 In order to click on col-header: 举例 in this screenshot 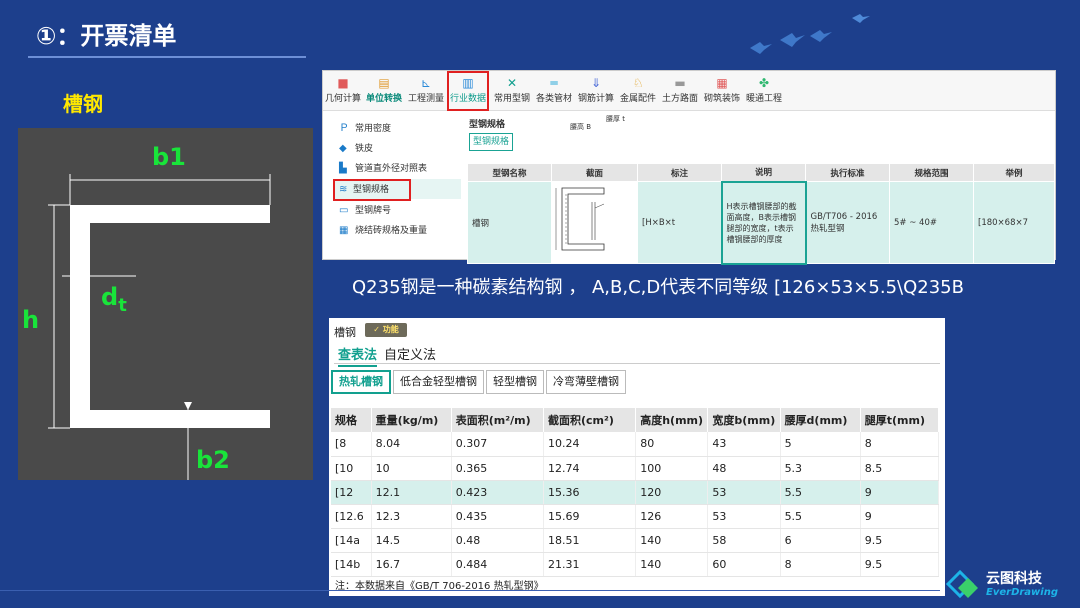, I will do `click(1014, 172)`.